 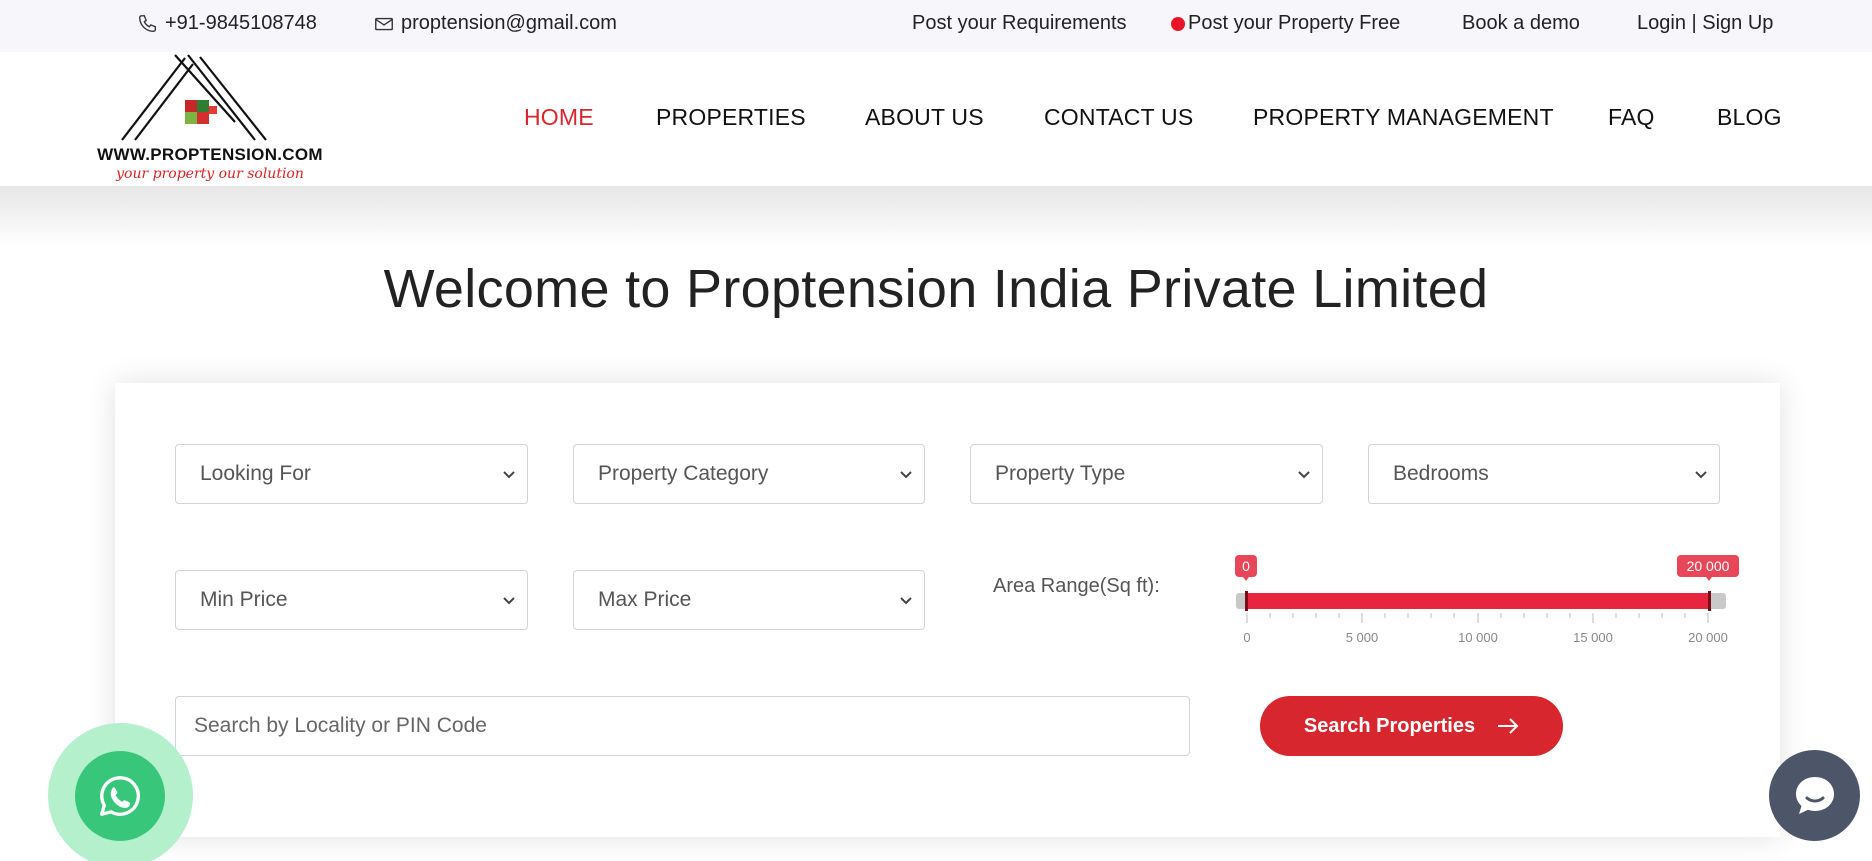 What do you see at coordinates (1060, 473) in the screenshot?
I see `property-type-value: Property Type` at bounding box center [1060, 473].